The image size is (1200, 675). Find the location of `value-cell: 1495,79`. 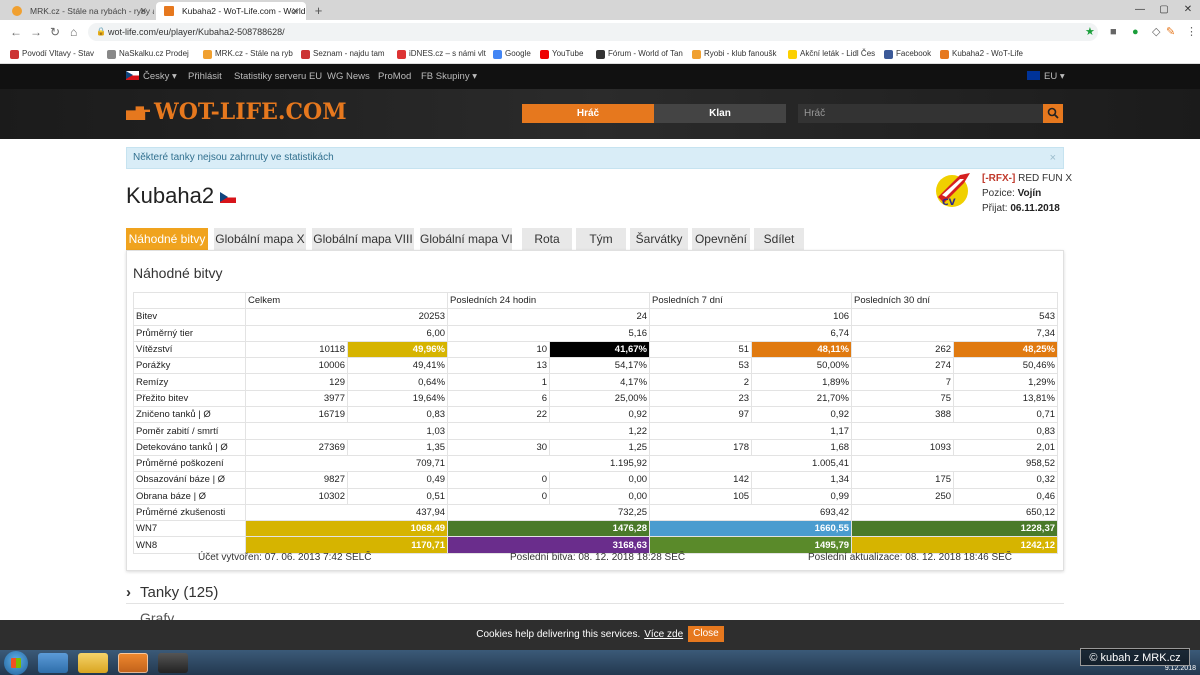

value-cell: 1495,79 is located at coordinates (751, 545).